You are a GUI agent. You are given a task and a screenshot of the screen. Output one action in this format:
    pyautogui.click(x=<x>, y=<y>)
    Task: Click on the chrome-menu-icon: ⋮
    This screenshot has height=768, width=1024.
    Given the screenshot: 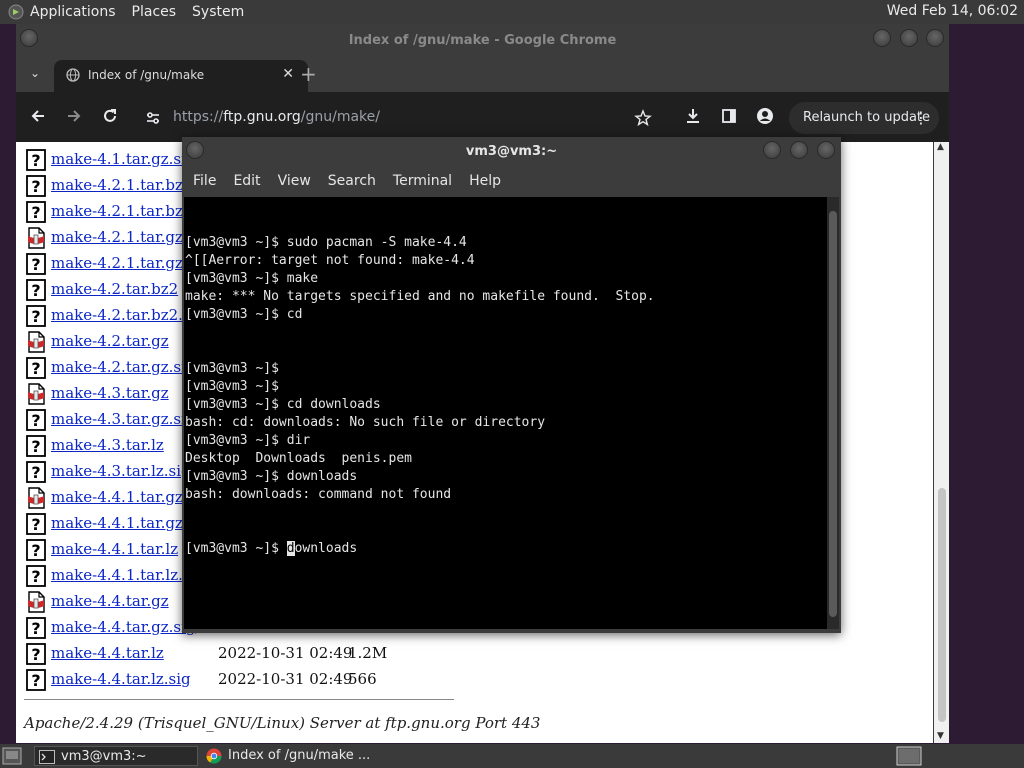 What is the action you would take?
    pyautogui.click(x=921, y=118)
    